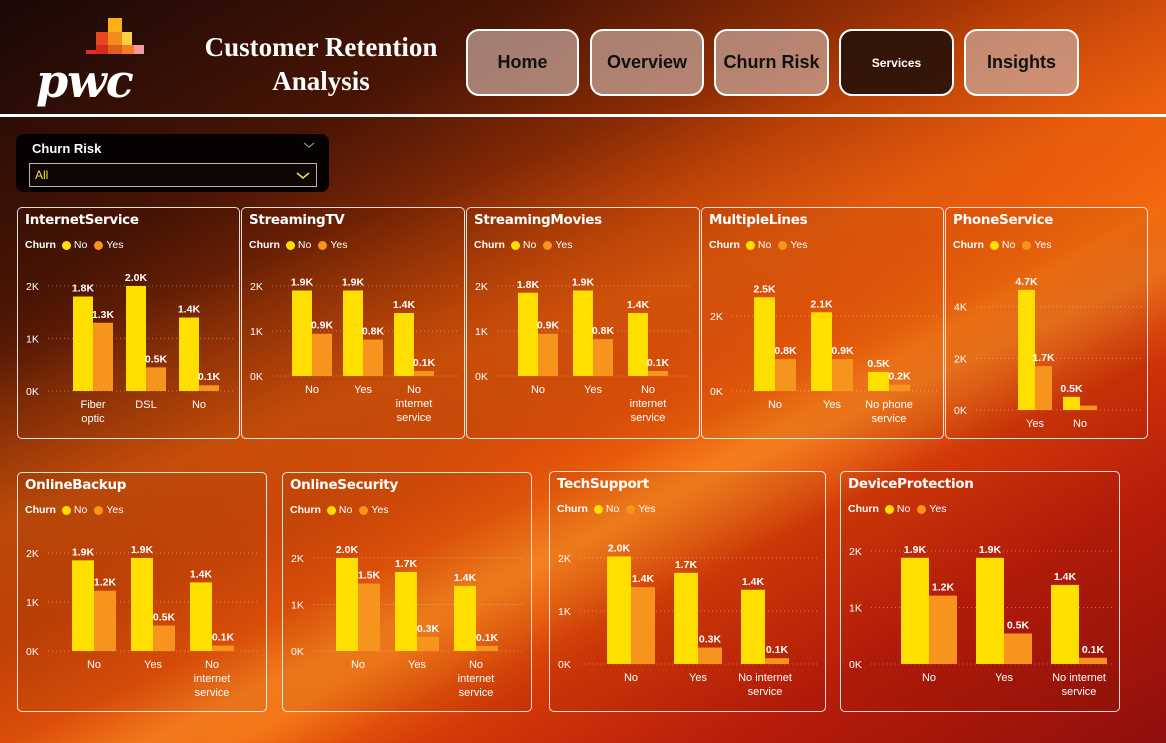 The width and height of the screenshot is (1166, 743). I want to click on data-label: 2.5K, so click(764, 289).